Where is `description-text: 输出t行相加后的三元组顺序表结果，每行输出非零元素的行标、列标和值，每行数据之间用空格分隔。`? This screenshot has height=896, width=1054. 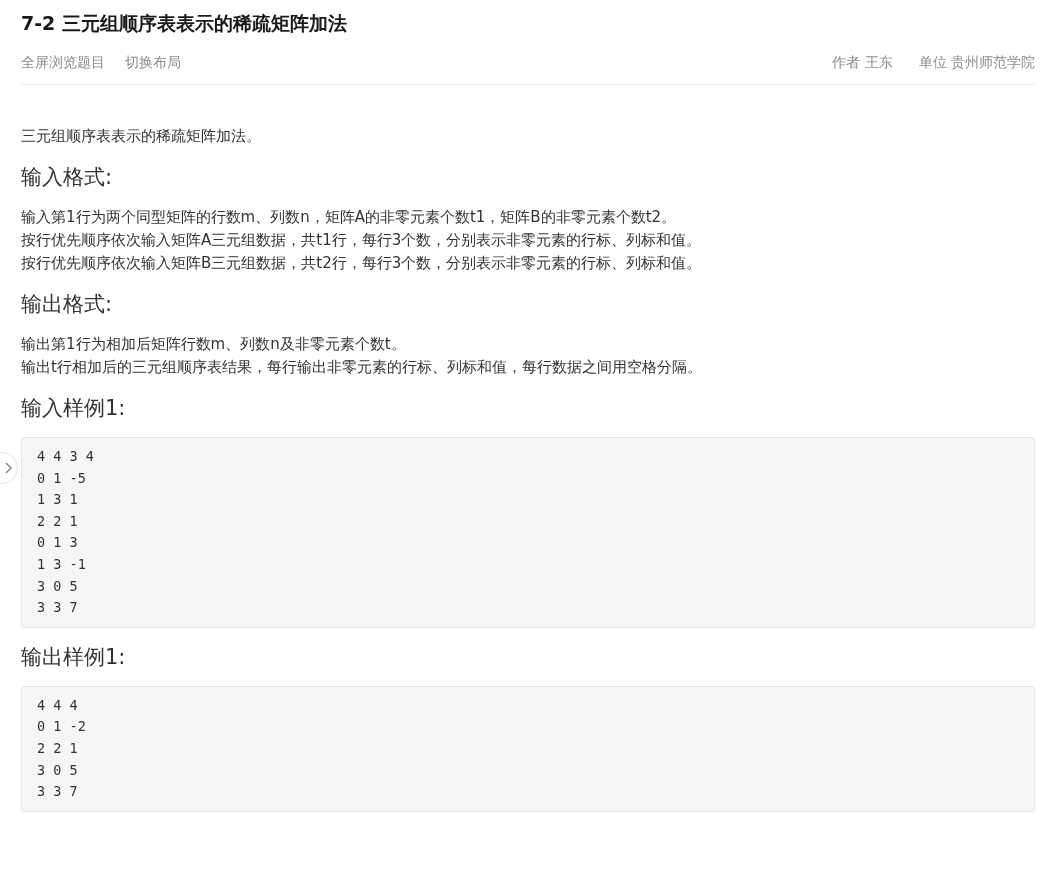 description-text: 输出t行相加后的三元组顺序表结果，每行输出非零元素的行标、列标和值，每行数据之间用空格分隔。 is located at coordinates (362, 367).